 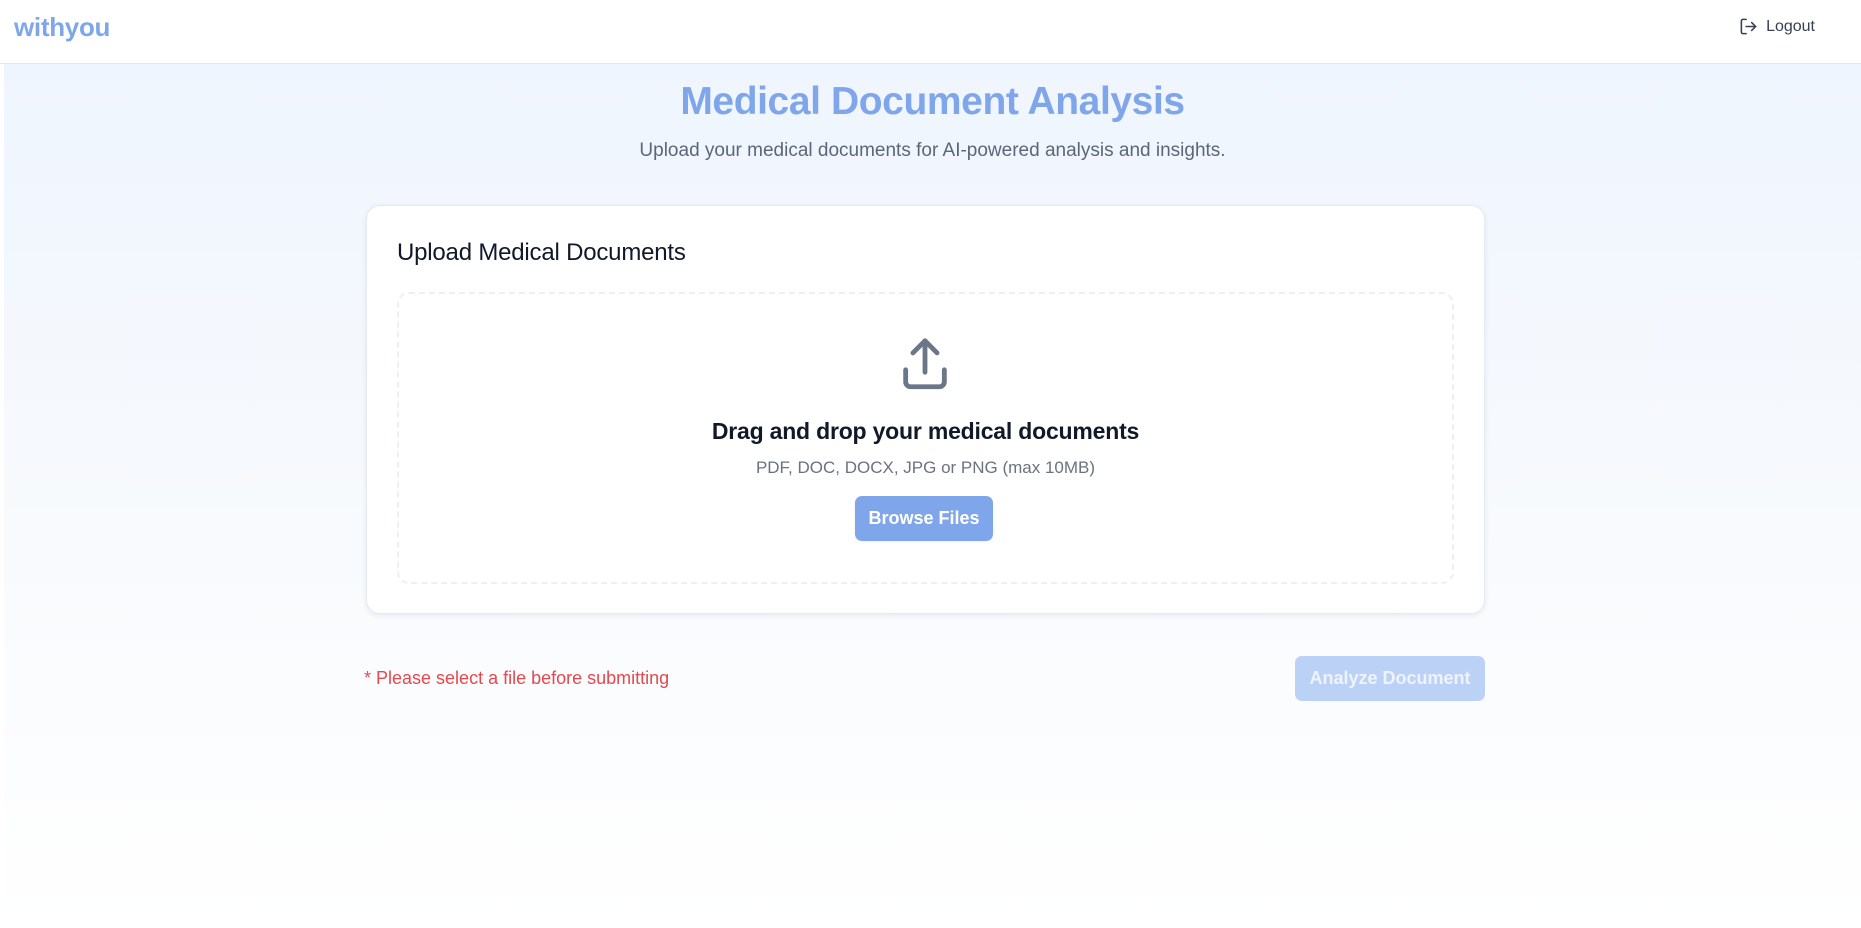 What do you see at coordinates (930, 32) in the screenshot?
I see `top-navigation-bar: withyou Logout` at bounding box center [930, 32].